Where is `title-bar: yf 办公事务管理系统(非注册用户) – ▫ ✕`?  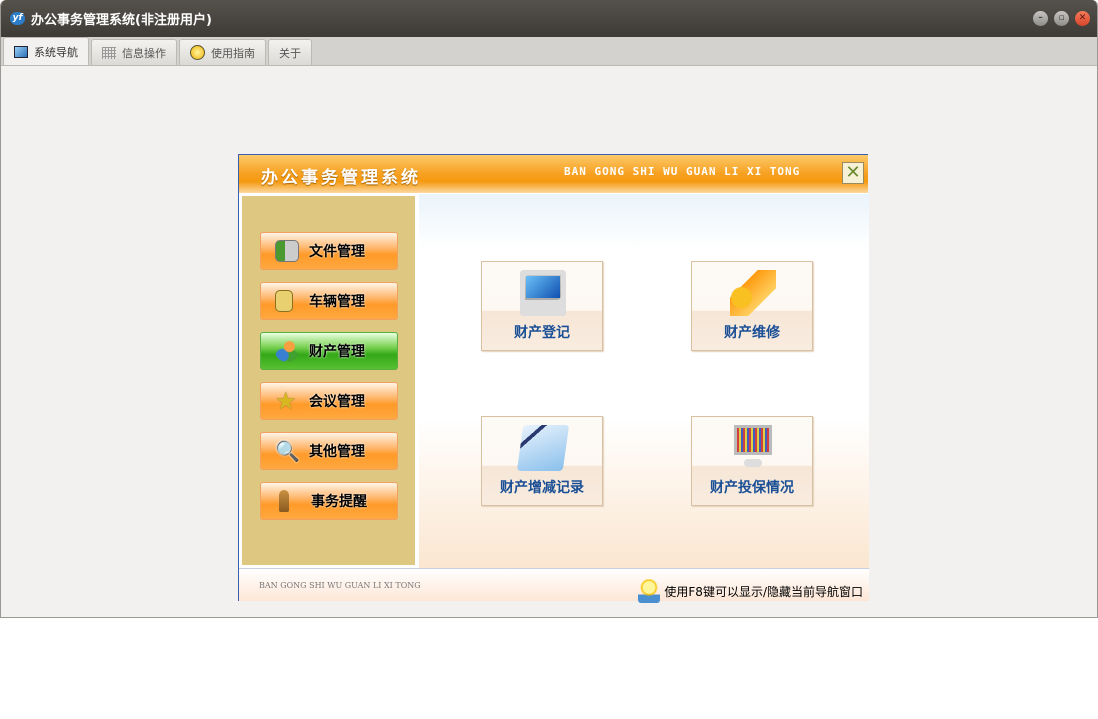 title-bar: yf 办公事务管理系统(非注册用户) – ▫ ✕ is located at coordinates (549, 18).